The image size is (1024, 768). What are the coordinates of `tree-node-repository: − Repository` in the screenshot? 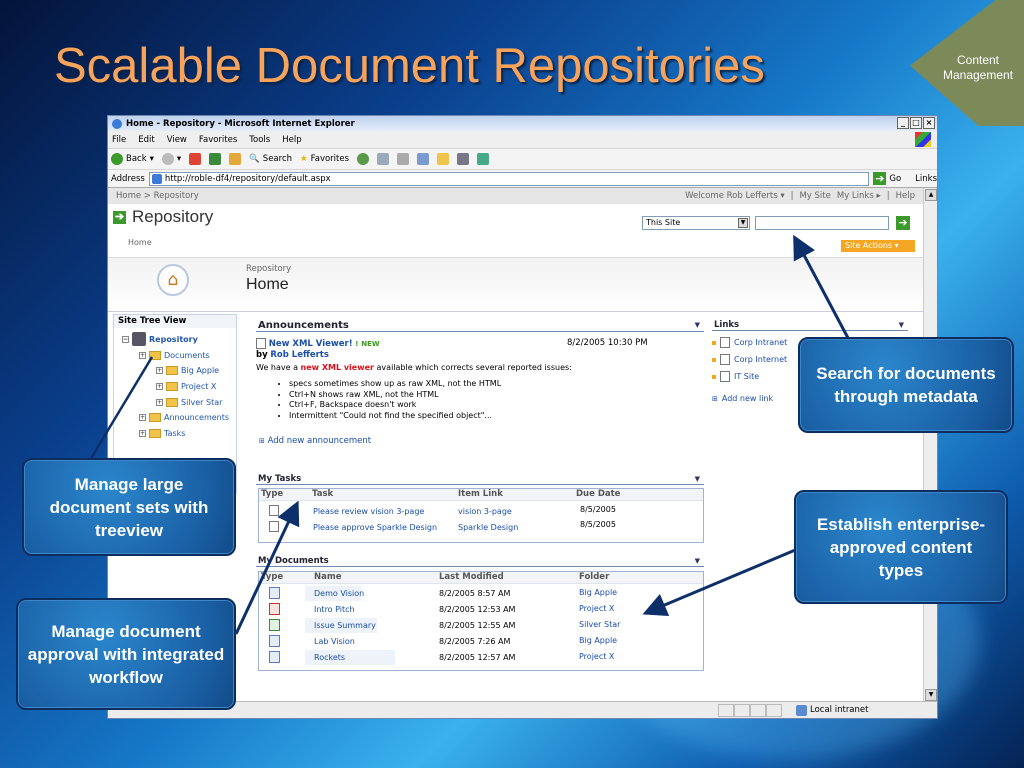 It's located at (160, 339).